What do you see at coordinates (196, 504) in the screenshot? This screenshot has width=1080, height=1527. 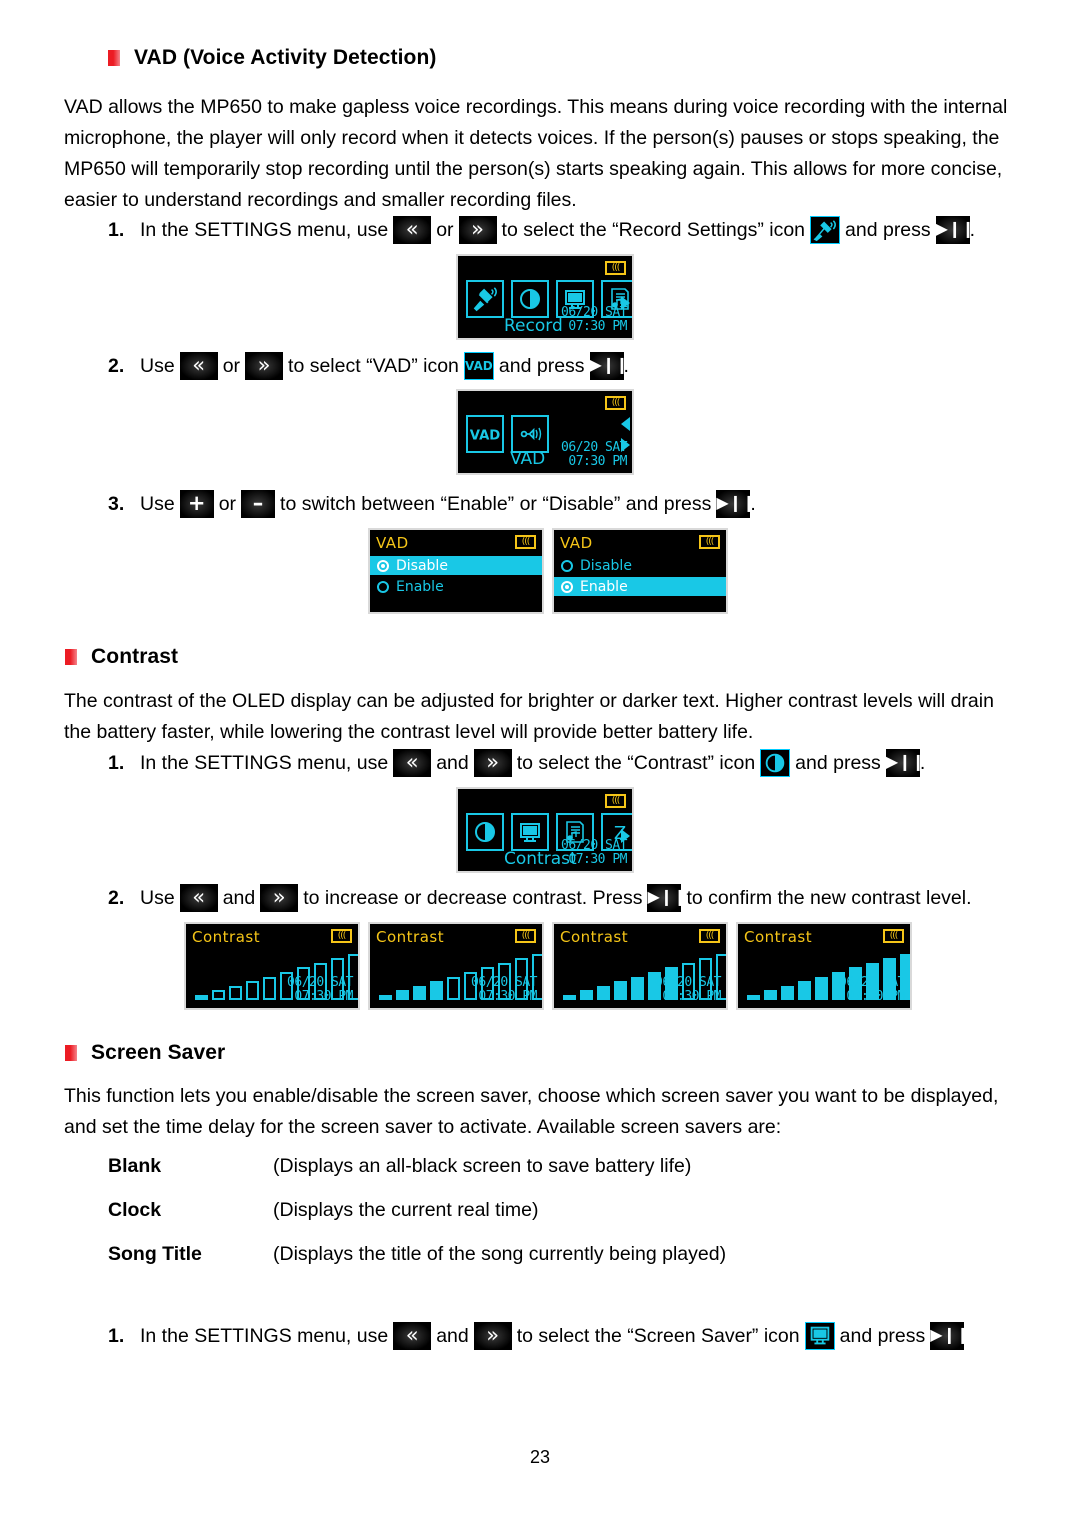 I see `plus-button-icon: +` at bounding box center [196, 504].